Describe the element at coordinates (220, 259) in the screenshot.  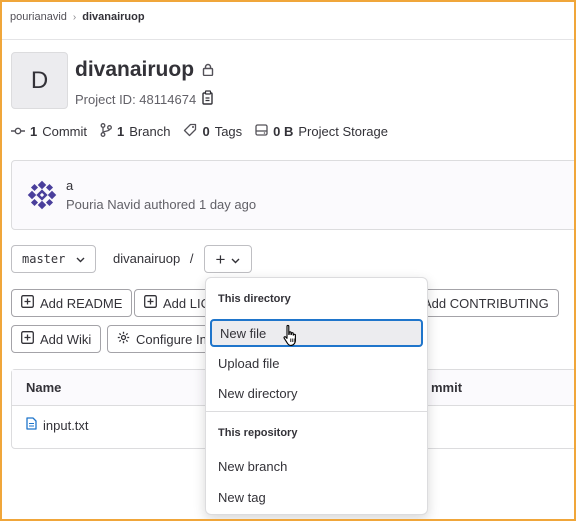
I see `plus-icon: +` at that location.